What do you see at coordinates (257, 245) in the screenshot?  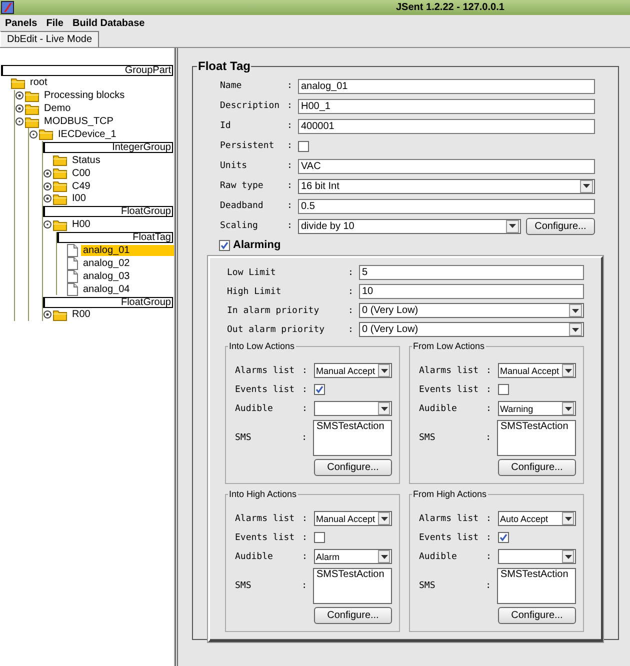 I see `checkbox-label: Alarming` at bounding box center [257, 245].